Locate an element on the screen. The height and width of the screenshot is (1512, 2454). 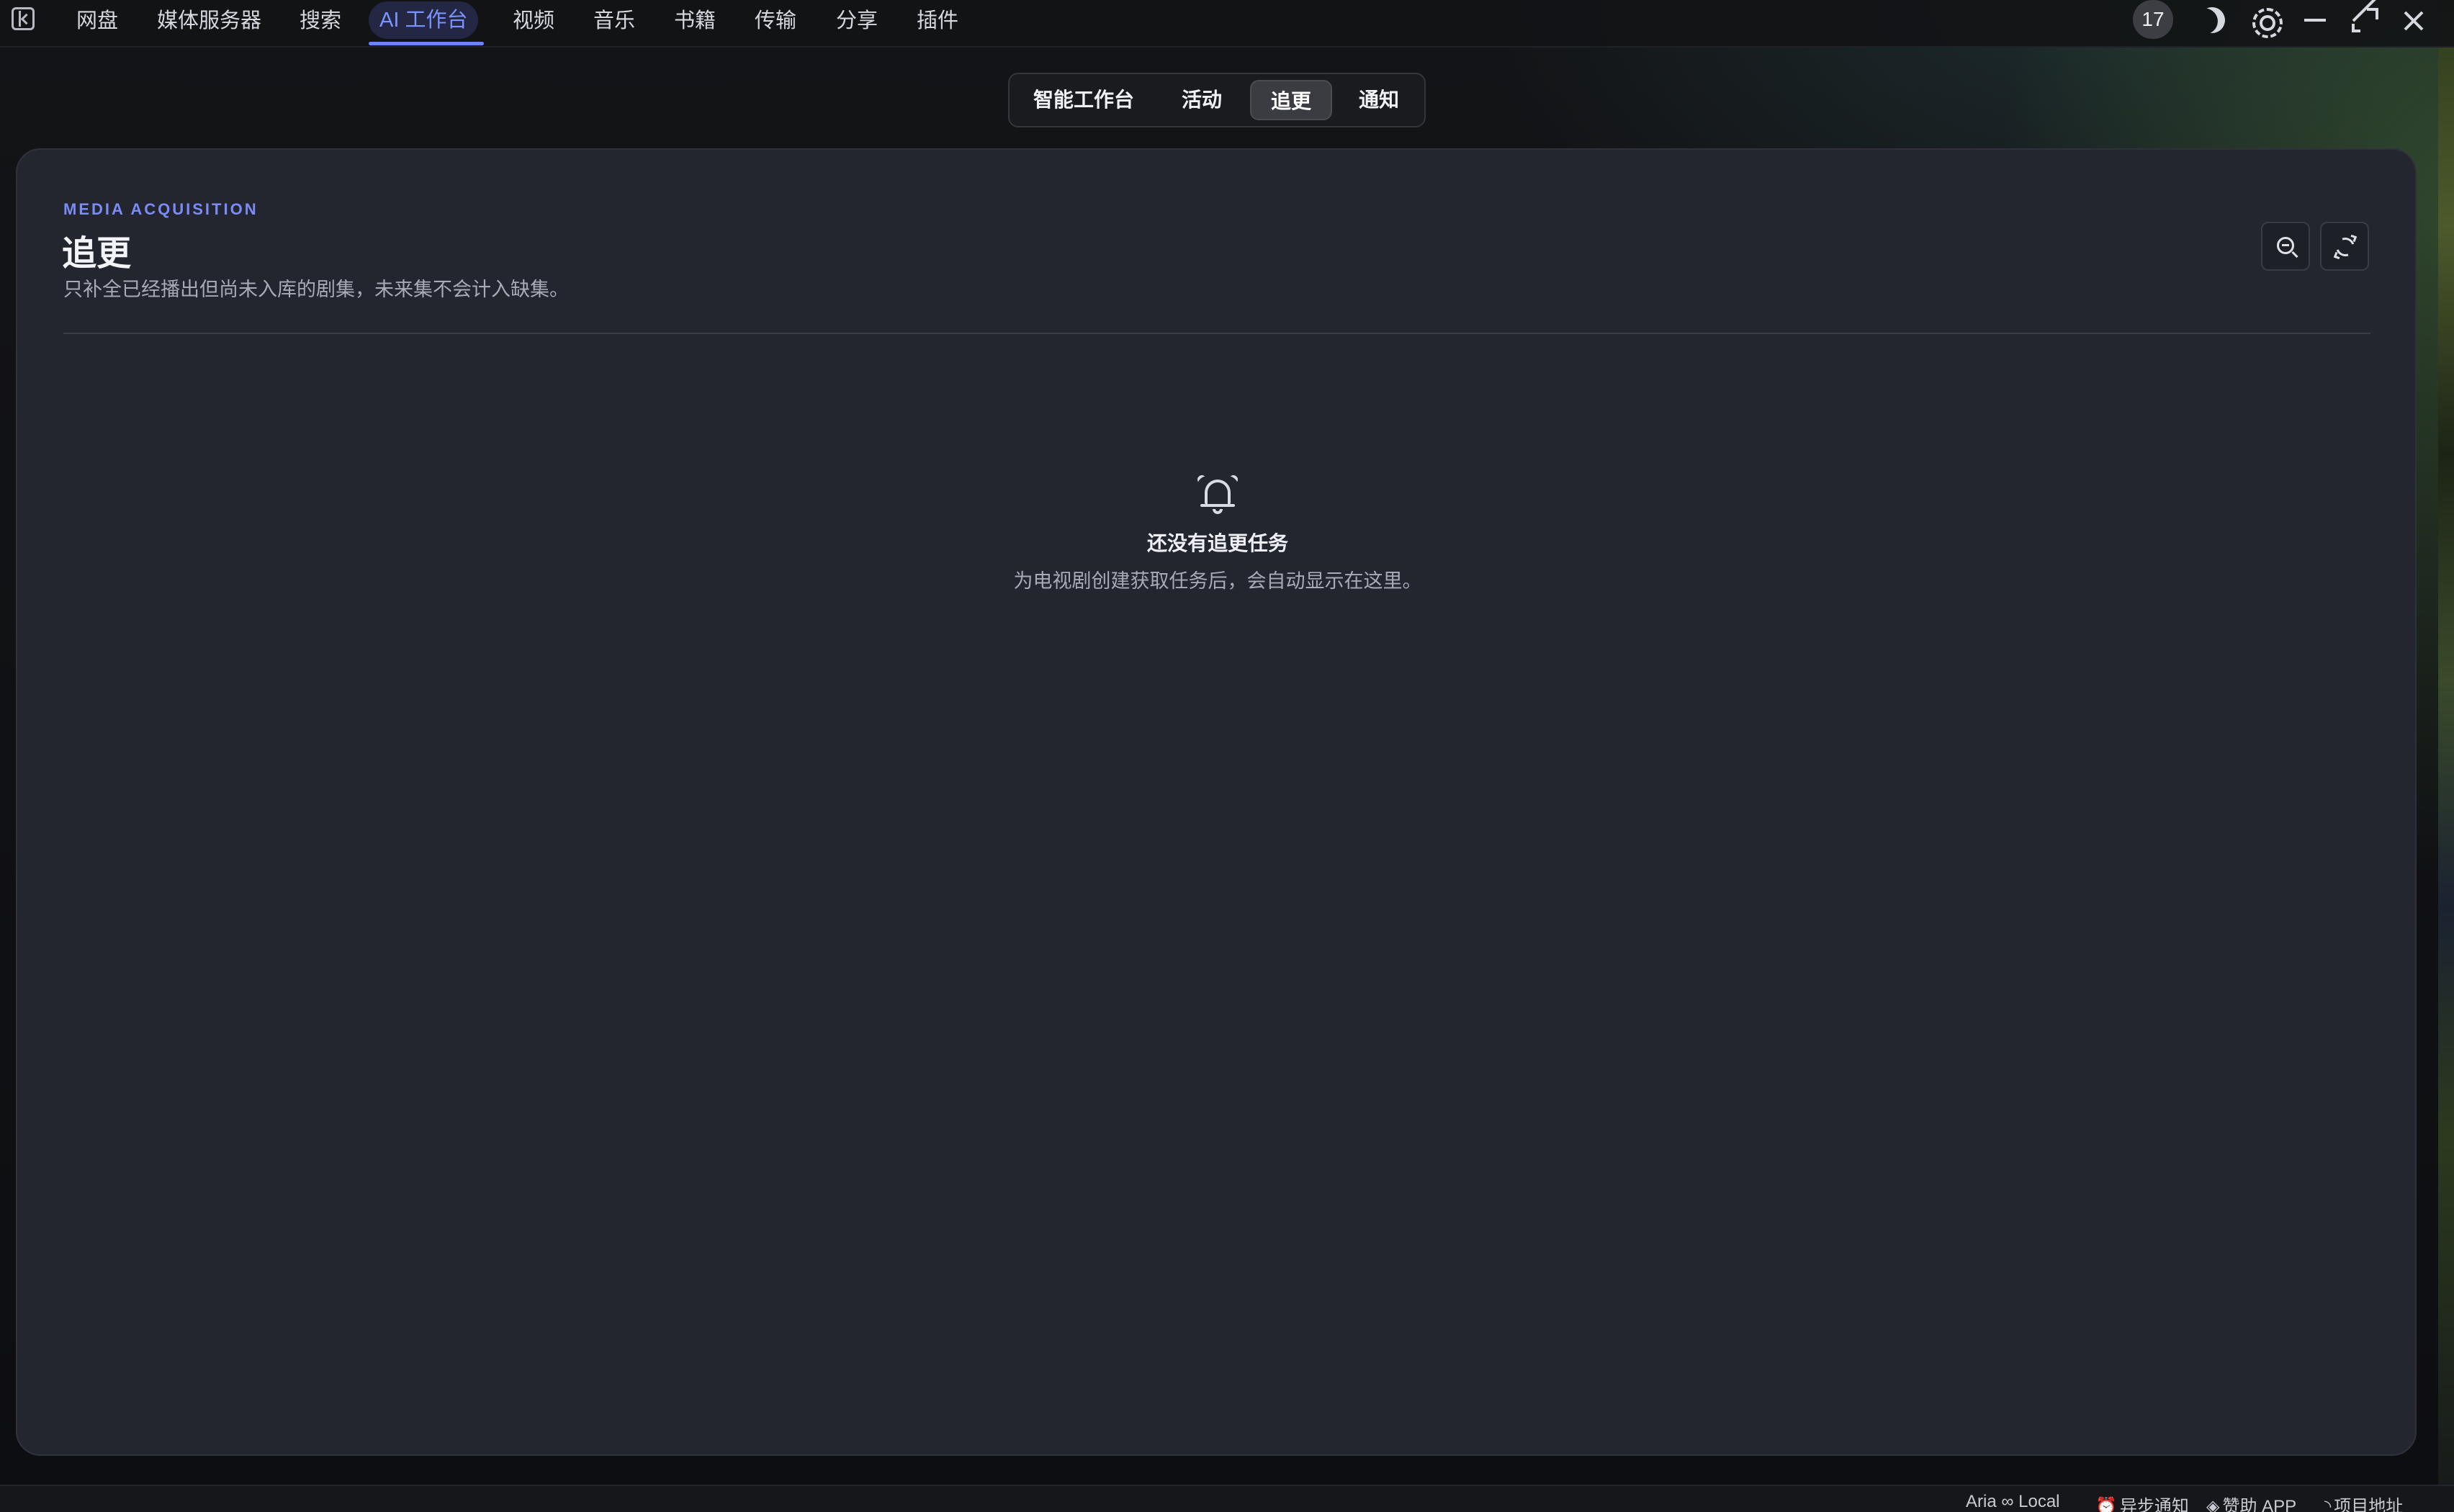
page-title: 追更 is located at coordinates (97, 254).